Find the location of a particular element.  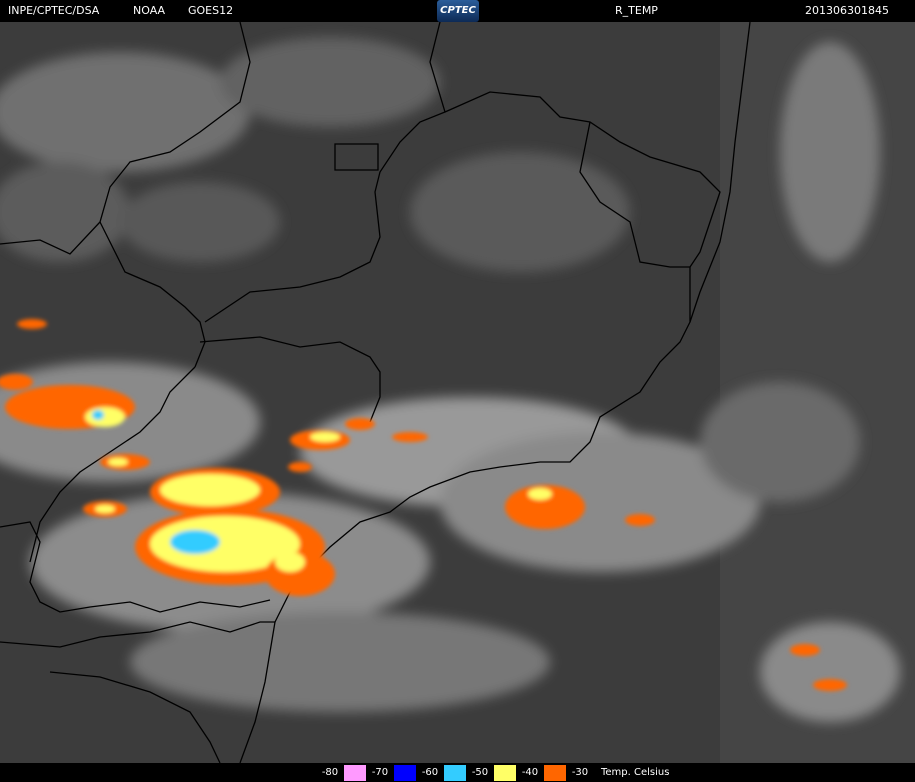

legend-label: -30 is located at coordinates (580, 772).